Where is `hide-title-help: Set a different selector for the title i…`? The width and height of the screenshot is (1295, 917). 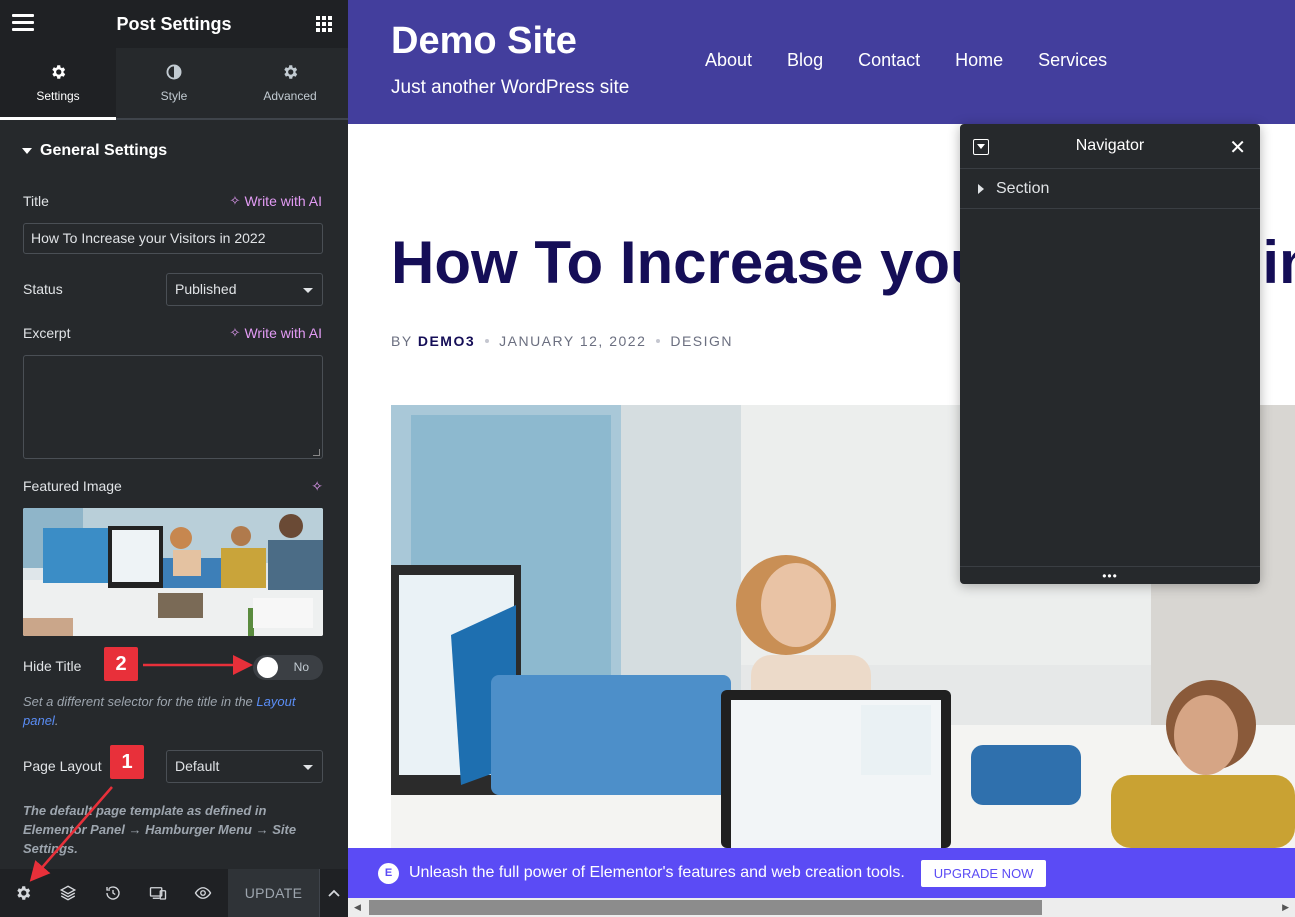 hide-title-help: Set a different selector for the title i… is located at coordinates (173, 711).